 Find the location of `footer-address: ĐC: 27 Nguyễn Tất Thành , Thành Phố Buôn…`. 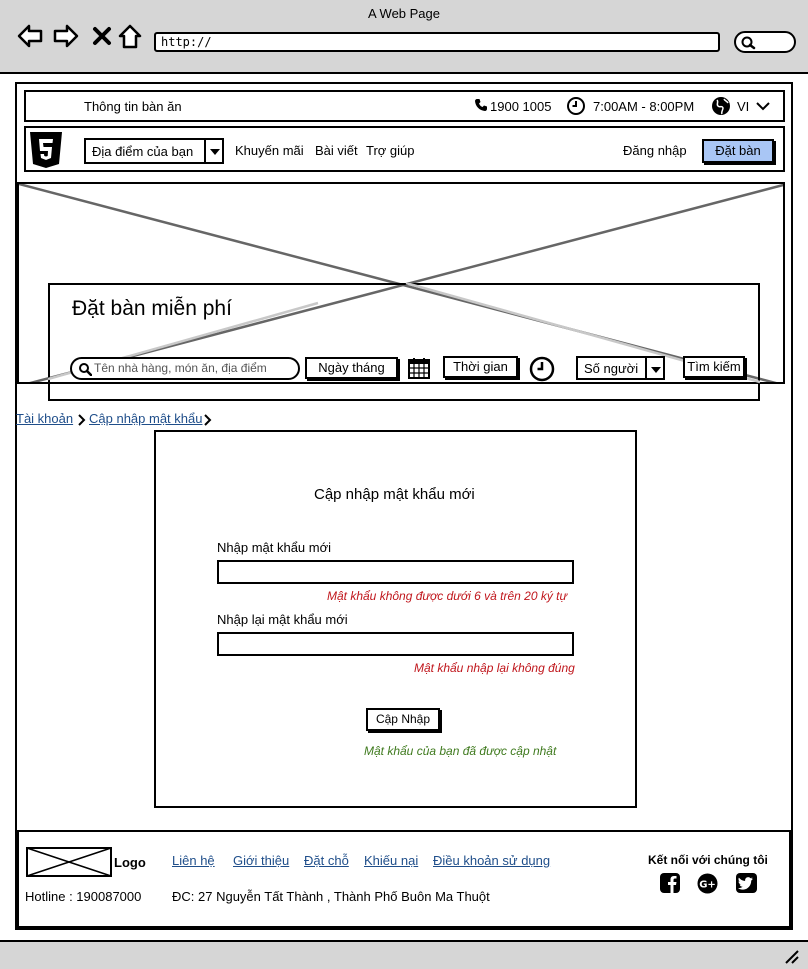

footer-address: ĐC: 27 Nguyễn Tất Thành , Thành Phố Buôn… is located at coordinates (331, 896).